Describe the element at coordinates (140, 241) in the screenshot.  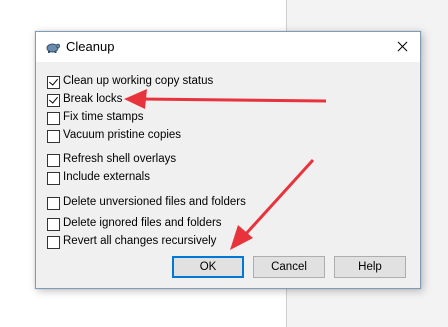
I see `option-label: Revert all changes recursively` at that location.